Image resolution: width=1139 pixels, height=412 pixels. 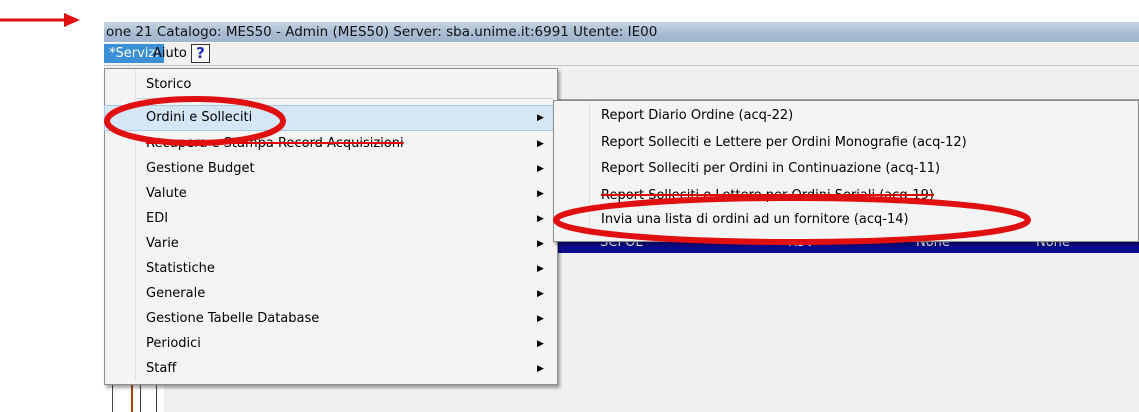 I want to click on annotation-oval-ordini, so click(x=195, y=121).